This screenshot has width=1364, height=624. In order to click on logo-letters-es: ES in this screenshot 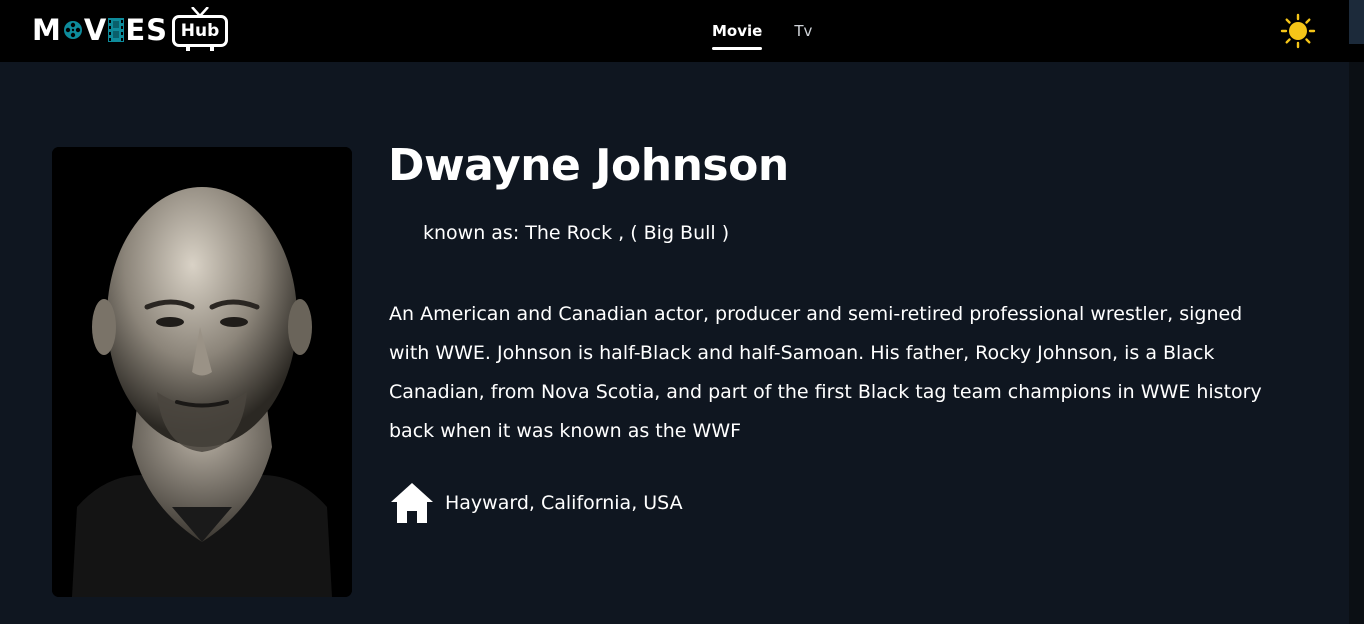, I will do `click(147, 30)`.